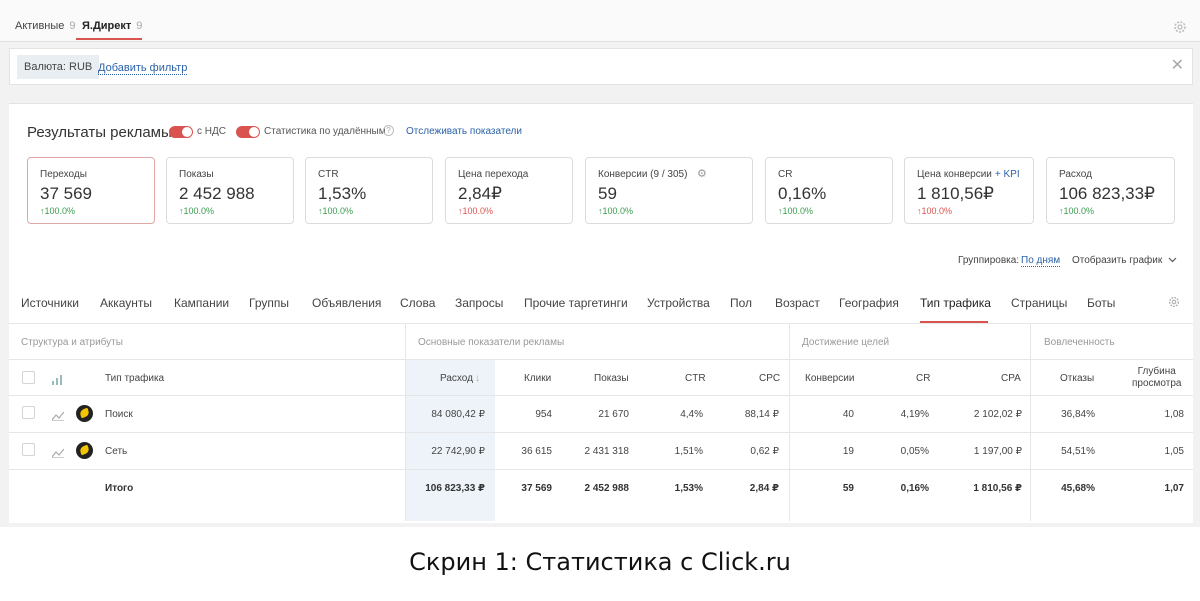 This screenshot has height=601, width=1200. I want to click on tab-gender: Пол, so click(741, 303).